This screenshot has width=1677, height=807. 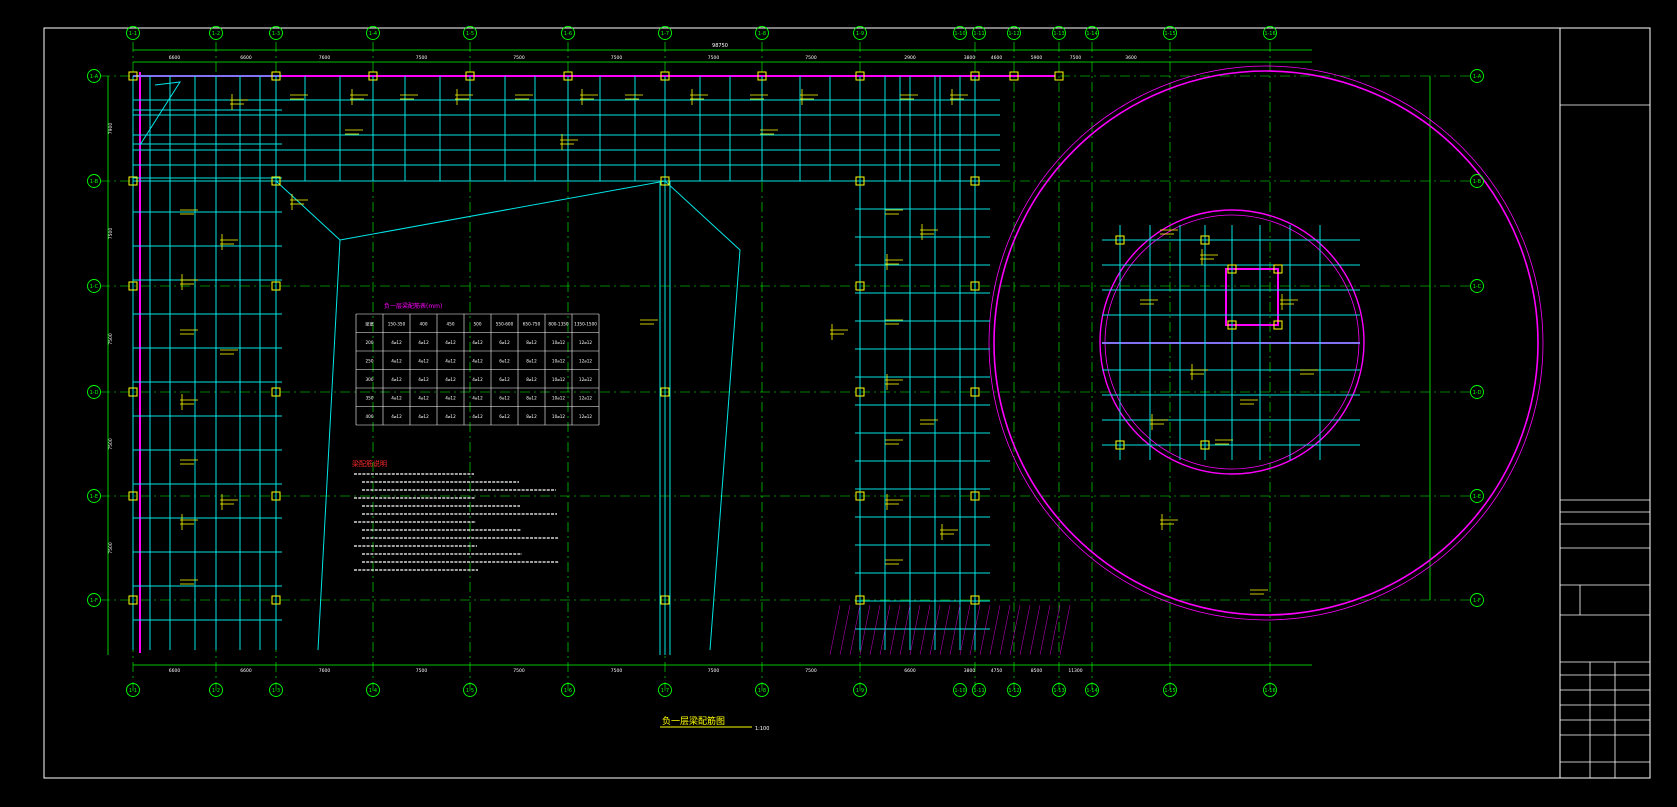 I want to click on table-cell: 250, so click(x=370, y=360).